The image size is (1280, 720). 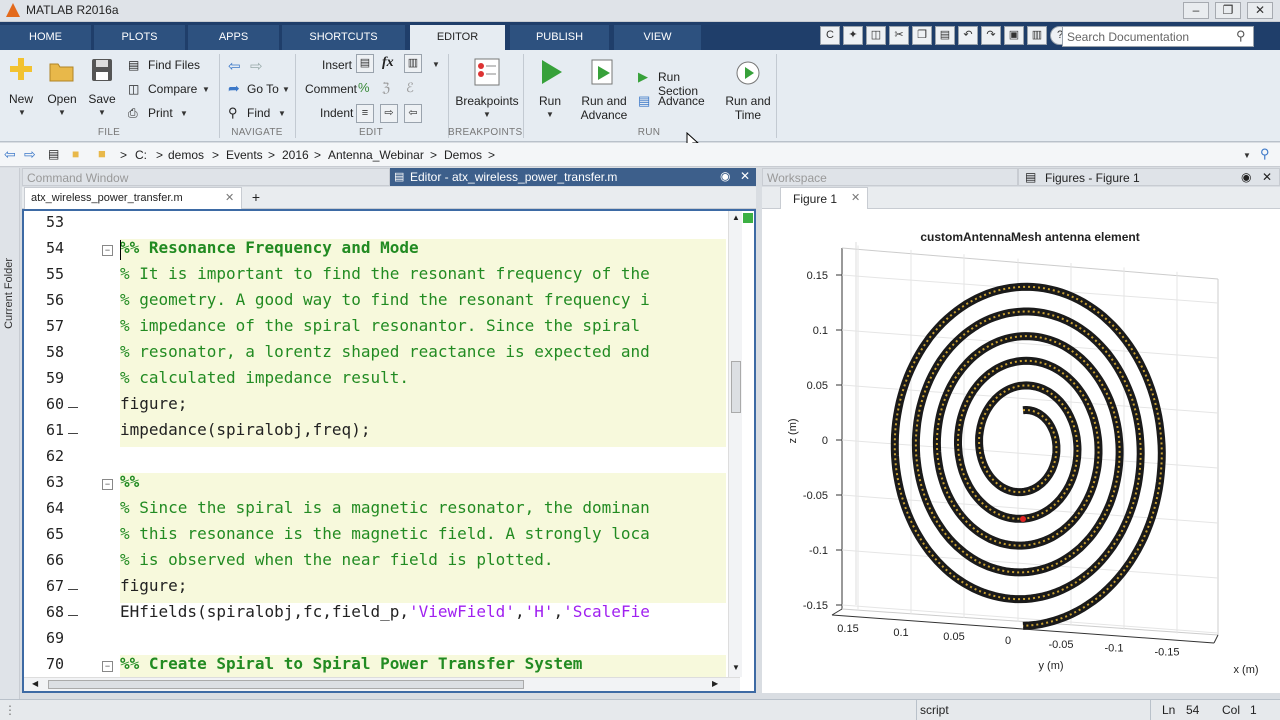 What do you see at coordinates (1037, 35) in the screenshot?
I see `layout-icon: ▥` at bounding box center [1037, 35].